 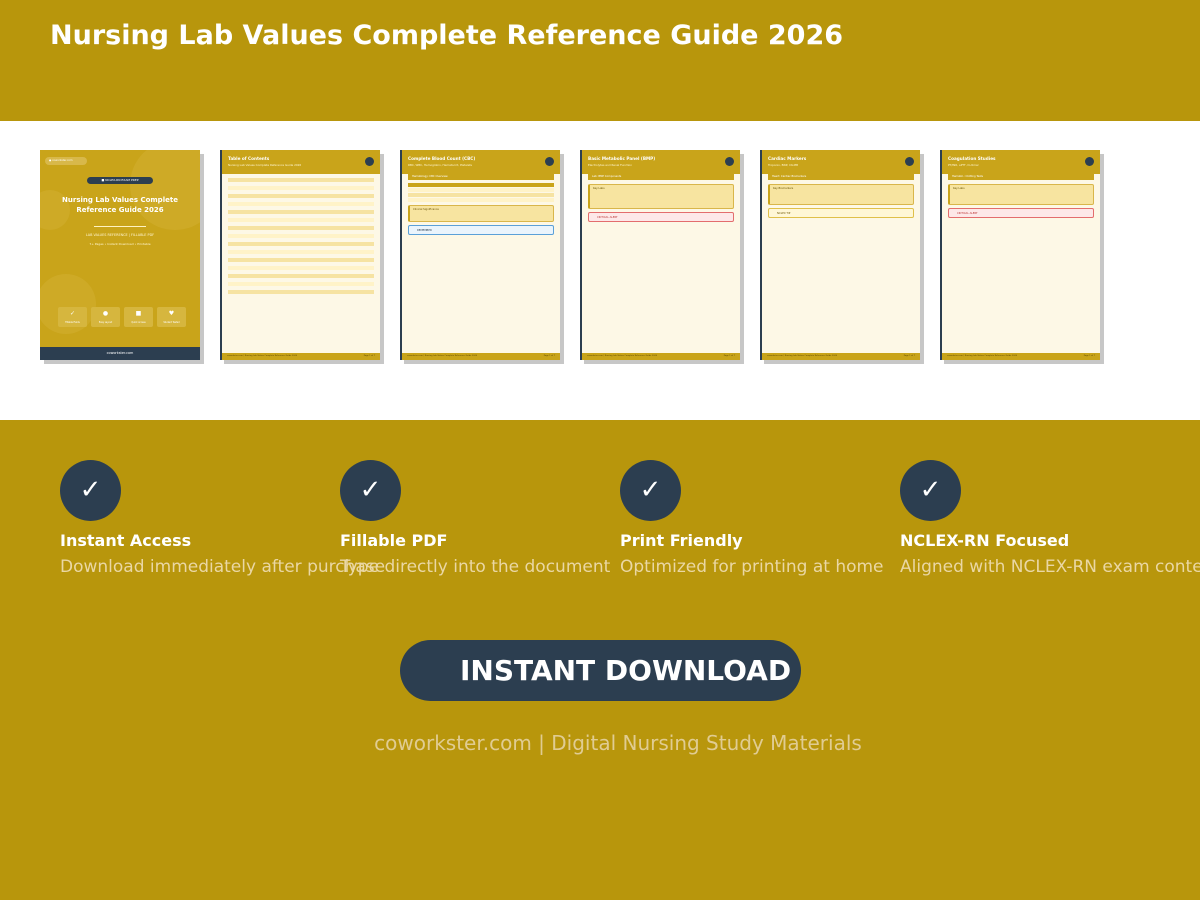 I want to click on info-callout: REMEMBER, so click(x=481, y=230).